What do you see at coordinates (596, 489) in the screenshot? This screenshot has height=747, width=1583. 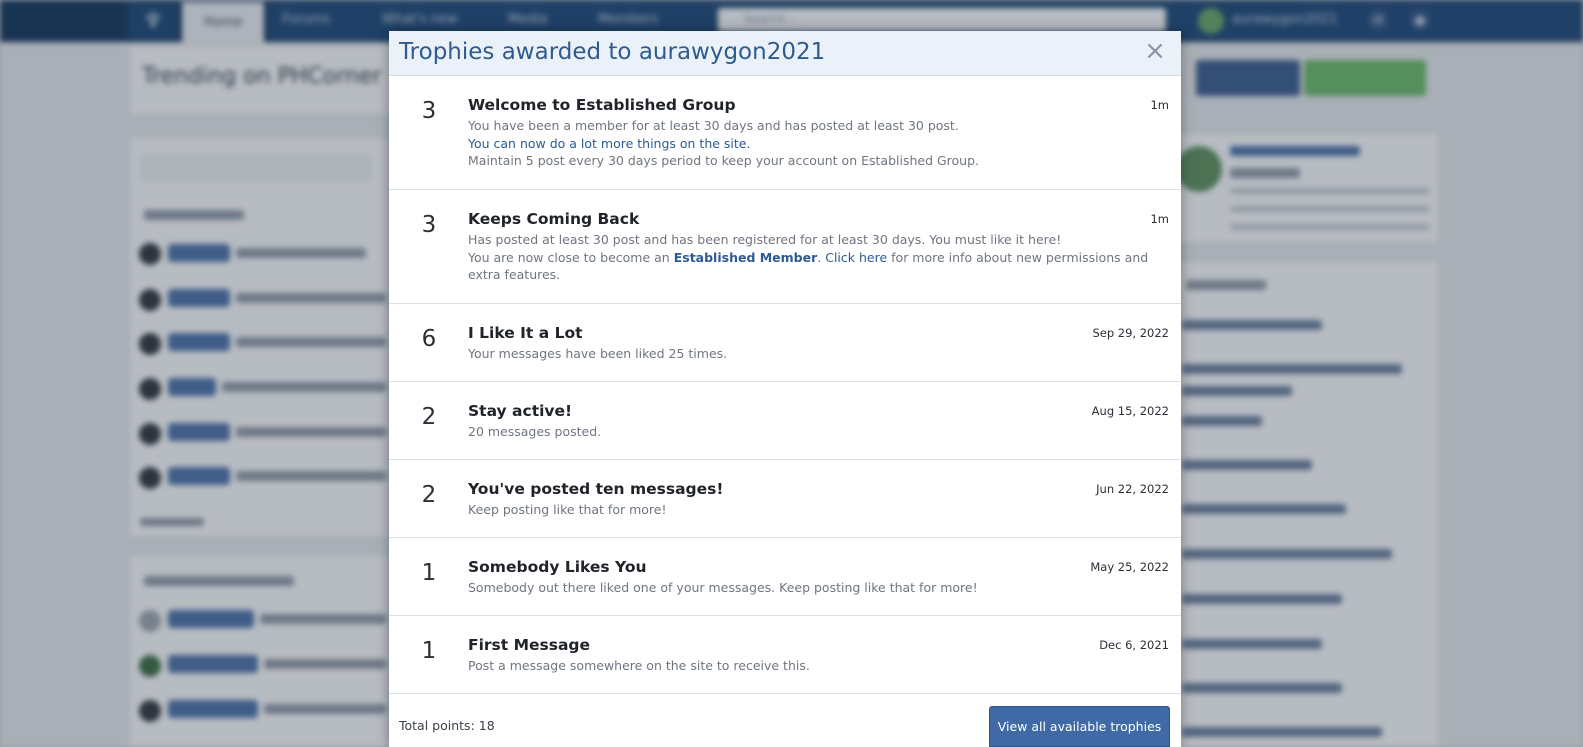 I see `trophy-title: You've posted ten messages!` at bounding box center [596, 489].